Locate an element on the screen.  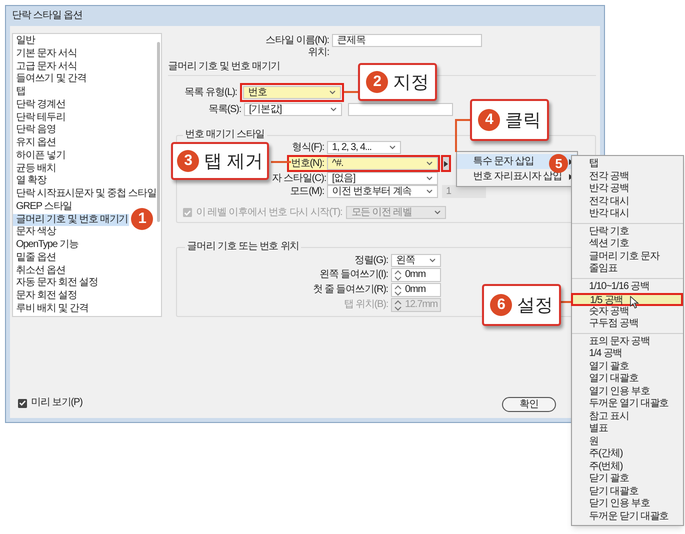
menu-item: 주(번체) is located at coordinates (627, 466).